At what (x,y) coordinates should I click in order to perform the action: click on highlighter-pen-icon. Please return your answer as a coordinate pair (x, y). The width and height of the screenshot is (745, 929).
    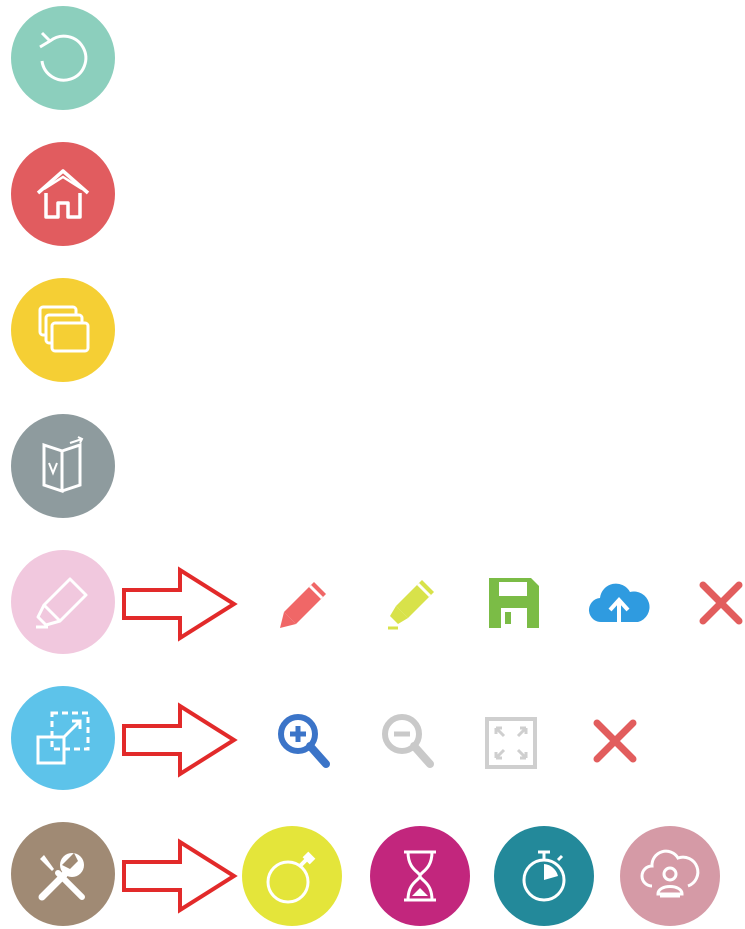
    Looking at the image, I should click on (411, 605).